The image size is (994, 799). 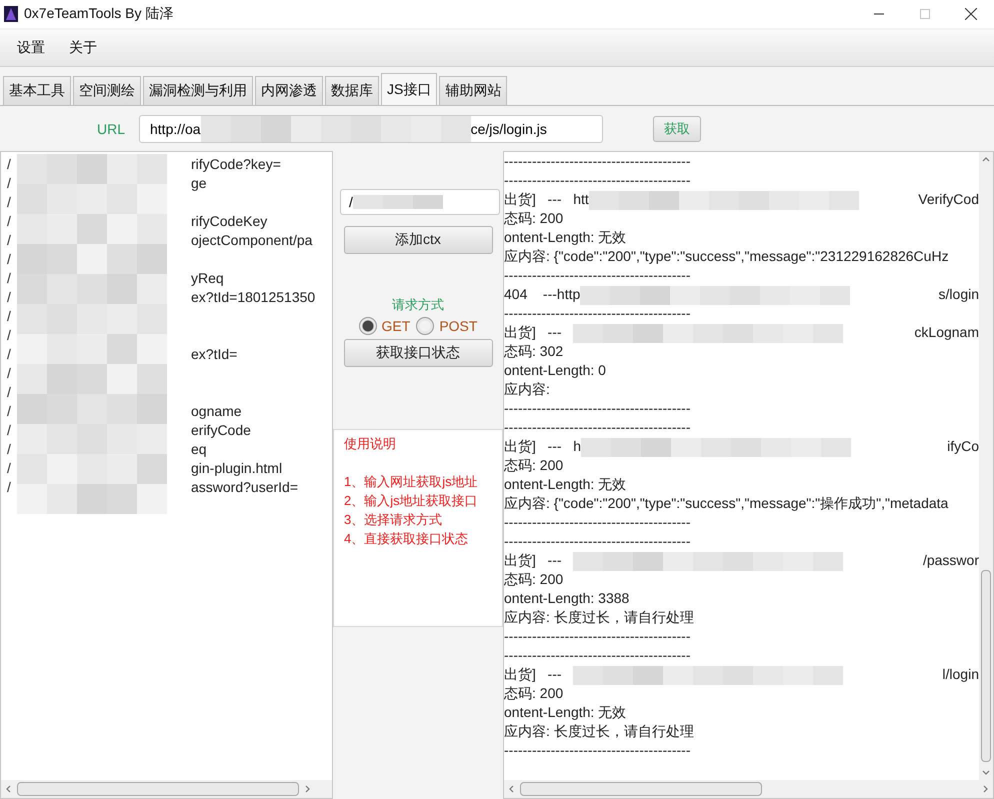 I want to click on scroll-up-icon, so click(x=986, y=160).